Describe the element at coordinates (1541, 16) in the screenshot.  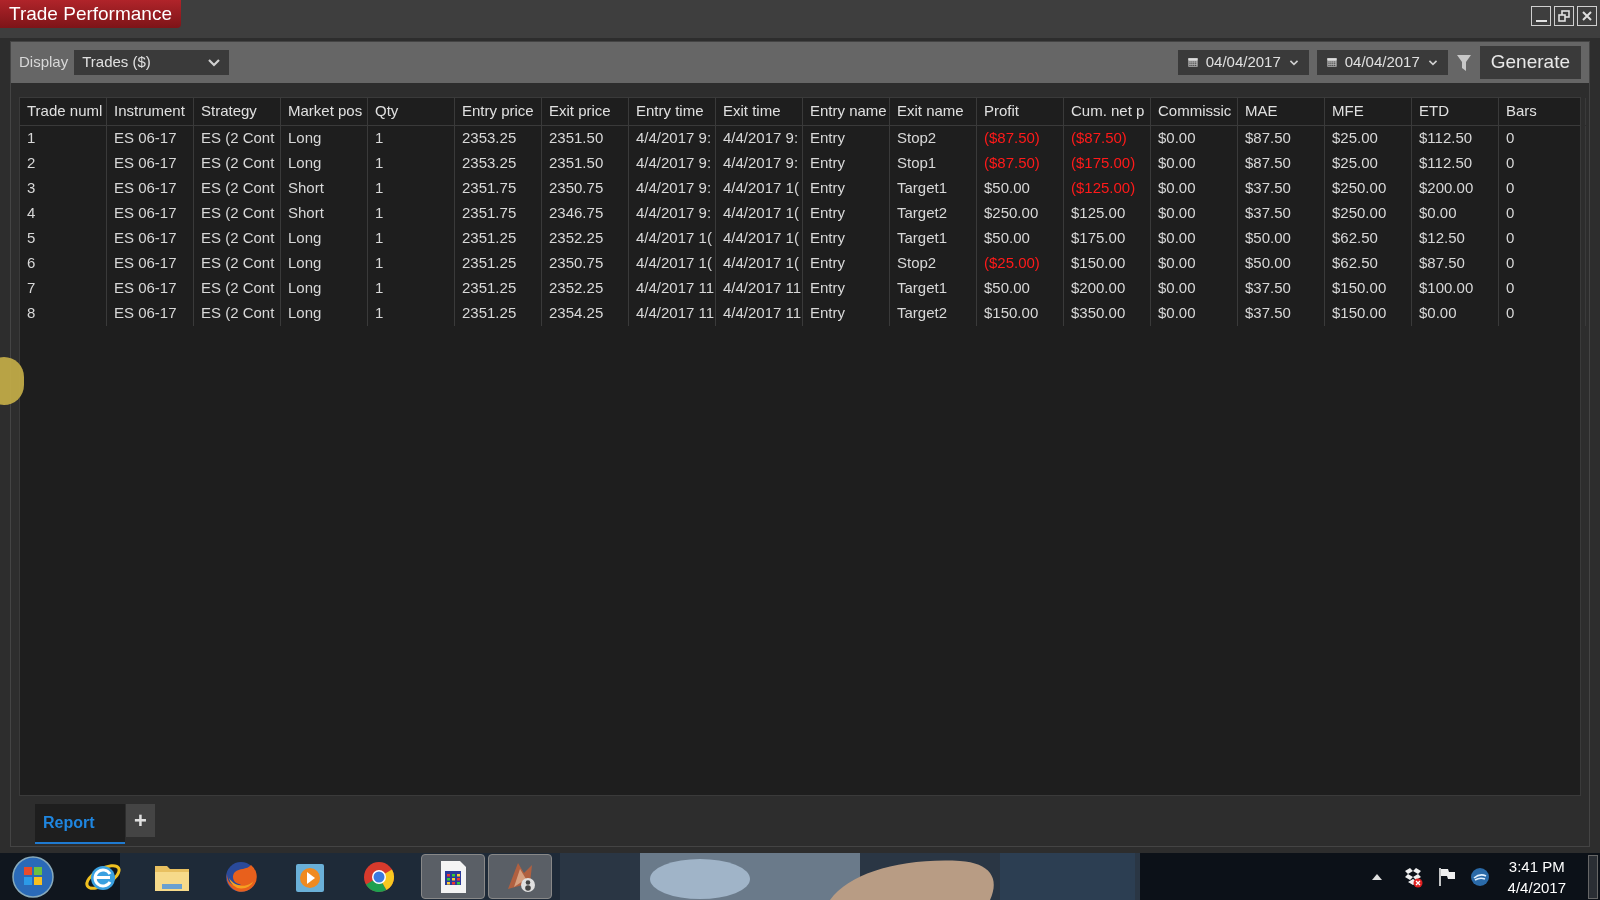
I see `minimize-button` at that location.